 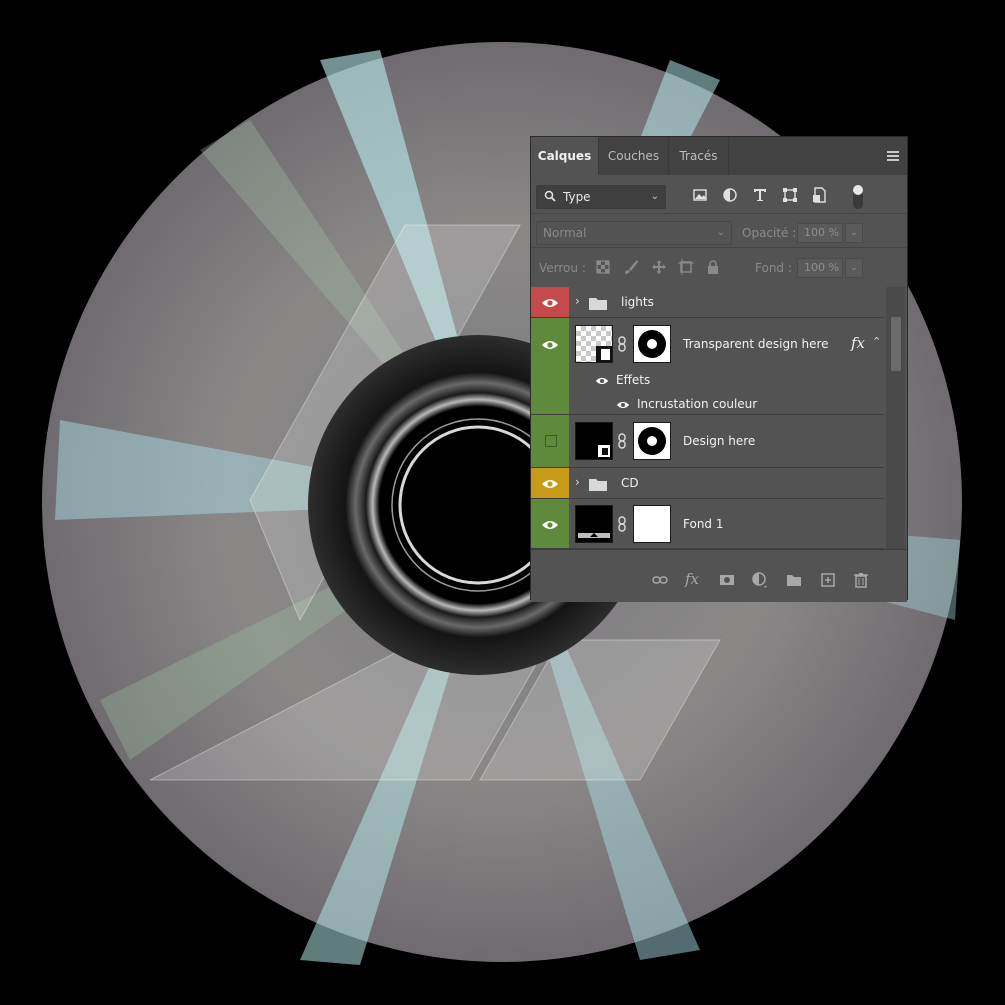 I want to click on artboard-icon, so click(x=686, y=267).